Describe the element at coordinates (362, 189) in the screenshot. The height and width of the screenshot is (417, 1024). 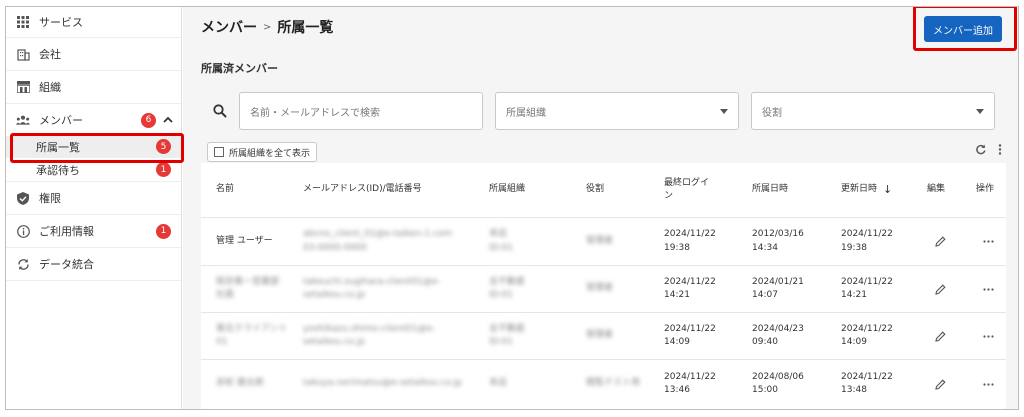
I see `col-header-email: メールアドレス(ID)/電話番号` at that location.